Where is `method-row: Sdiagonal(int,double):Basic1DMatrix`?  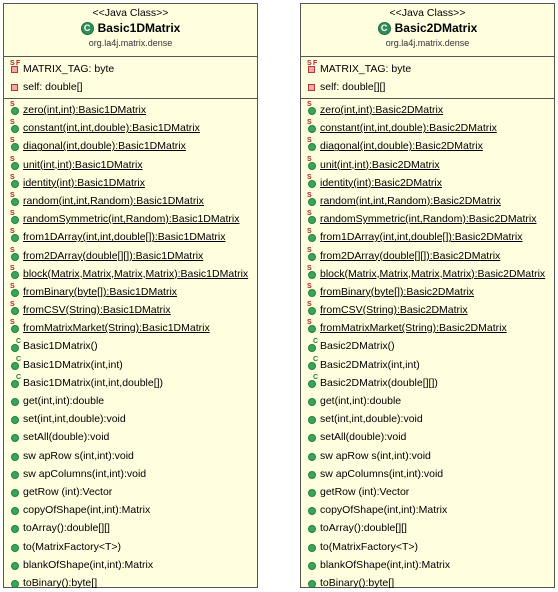
method-row: Sdiagonal(int,double):Basic1DMatrix is located at coordinates (130, 146).